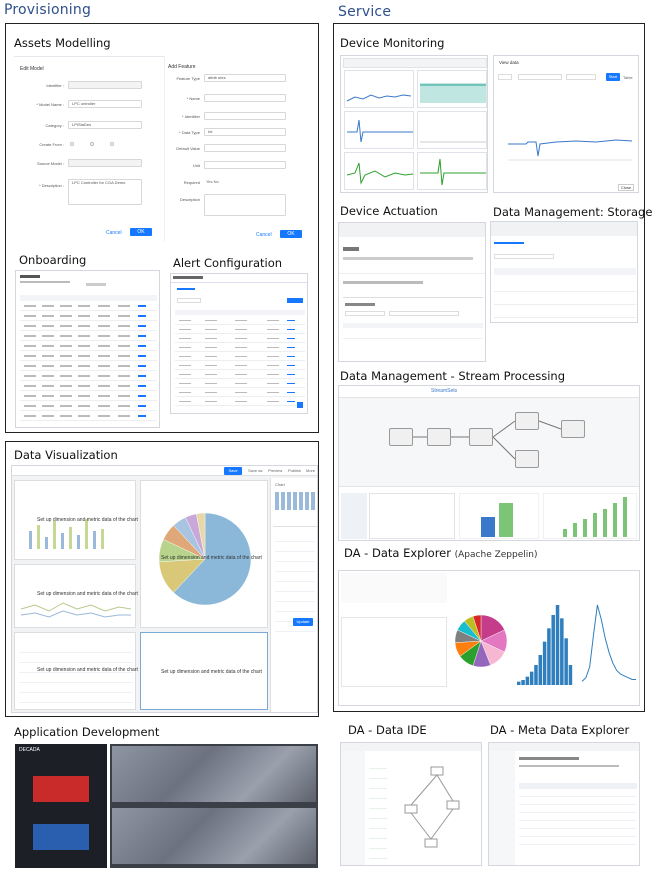  I want to click on data-explorer-title: DA - Data Explorer (Apache Zeppelin), so click(440, 553).